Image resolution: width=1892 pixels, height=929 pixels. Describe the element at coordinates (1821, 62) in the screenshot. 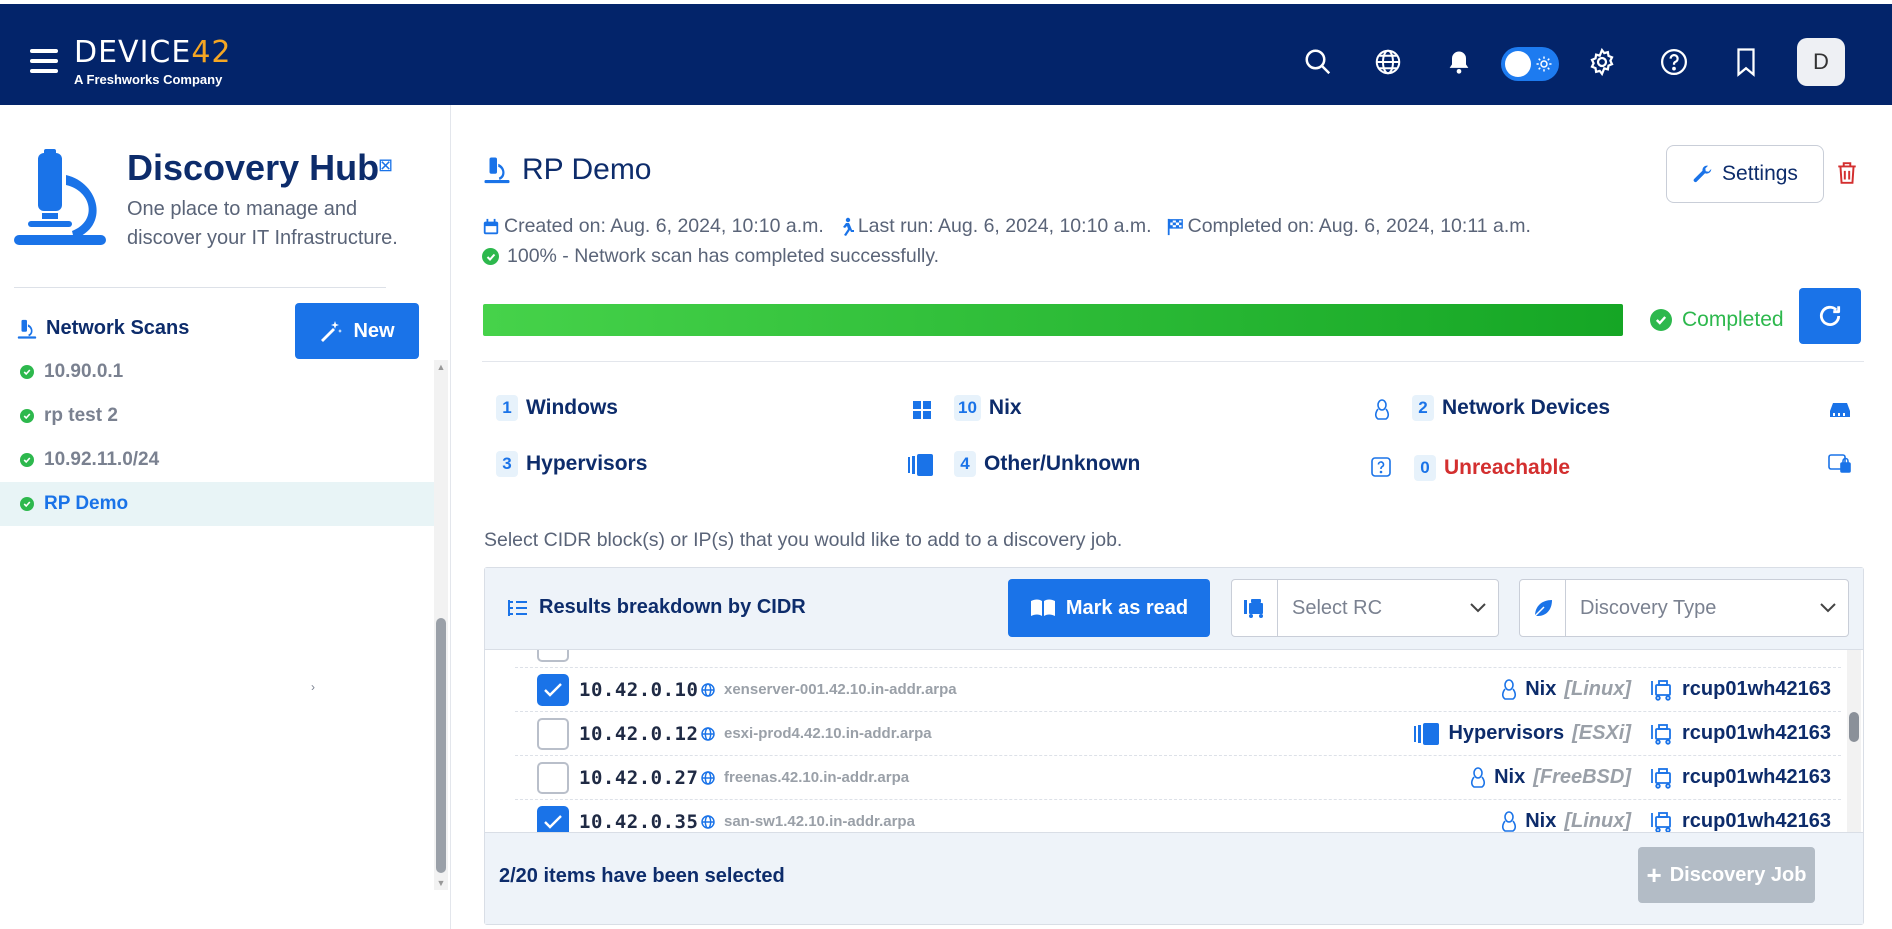

I see `user-avatar: D` at that location.